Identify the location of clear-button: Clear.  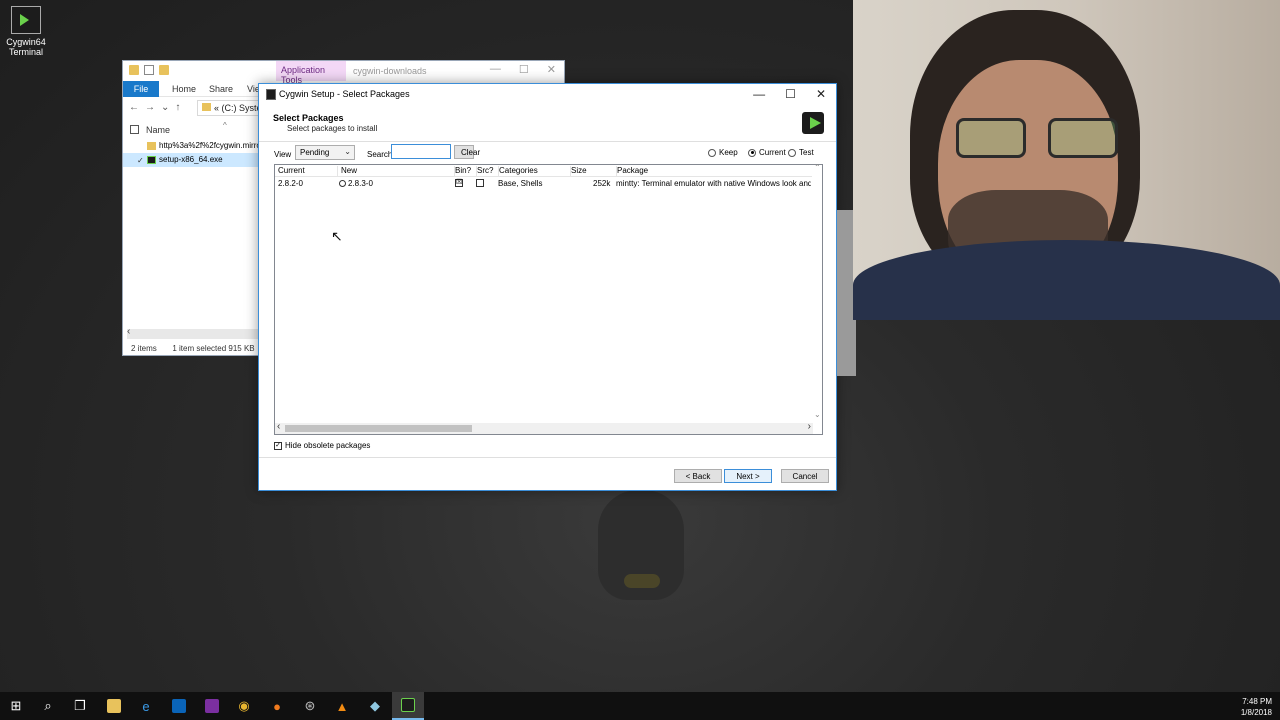
(467, 152).